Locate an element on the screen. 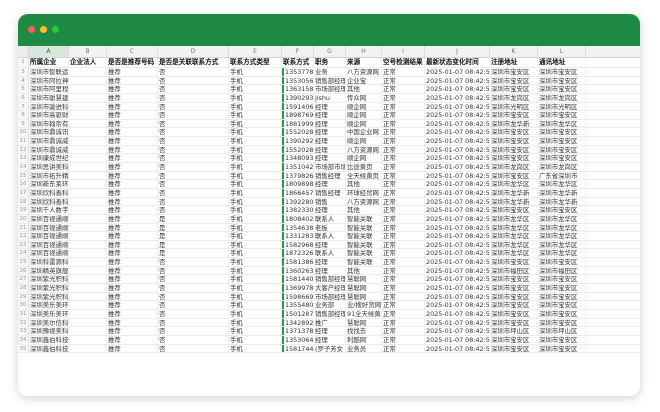 The width and height of the screenshot is (660, 412). column-header-d: D is located at coordinates (193, 51).